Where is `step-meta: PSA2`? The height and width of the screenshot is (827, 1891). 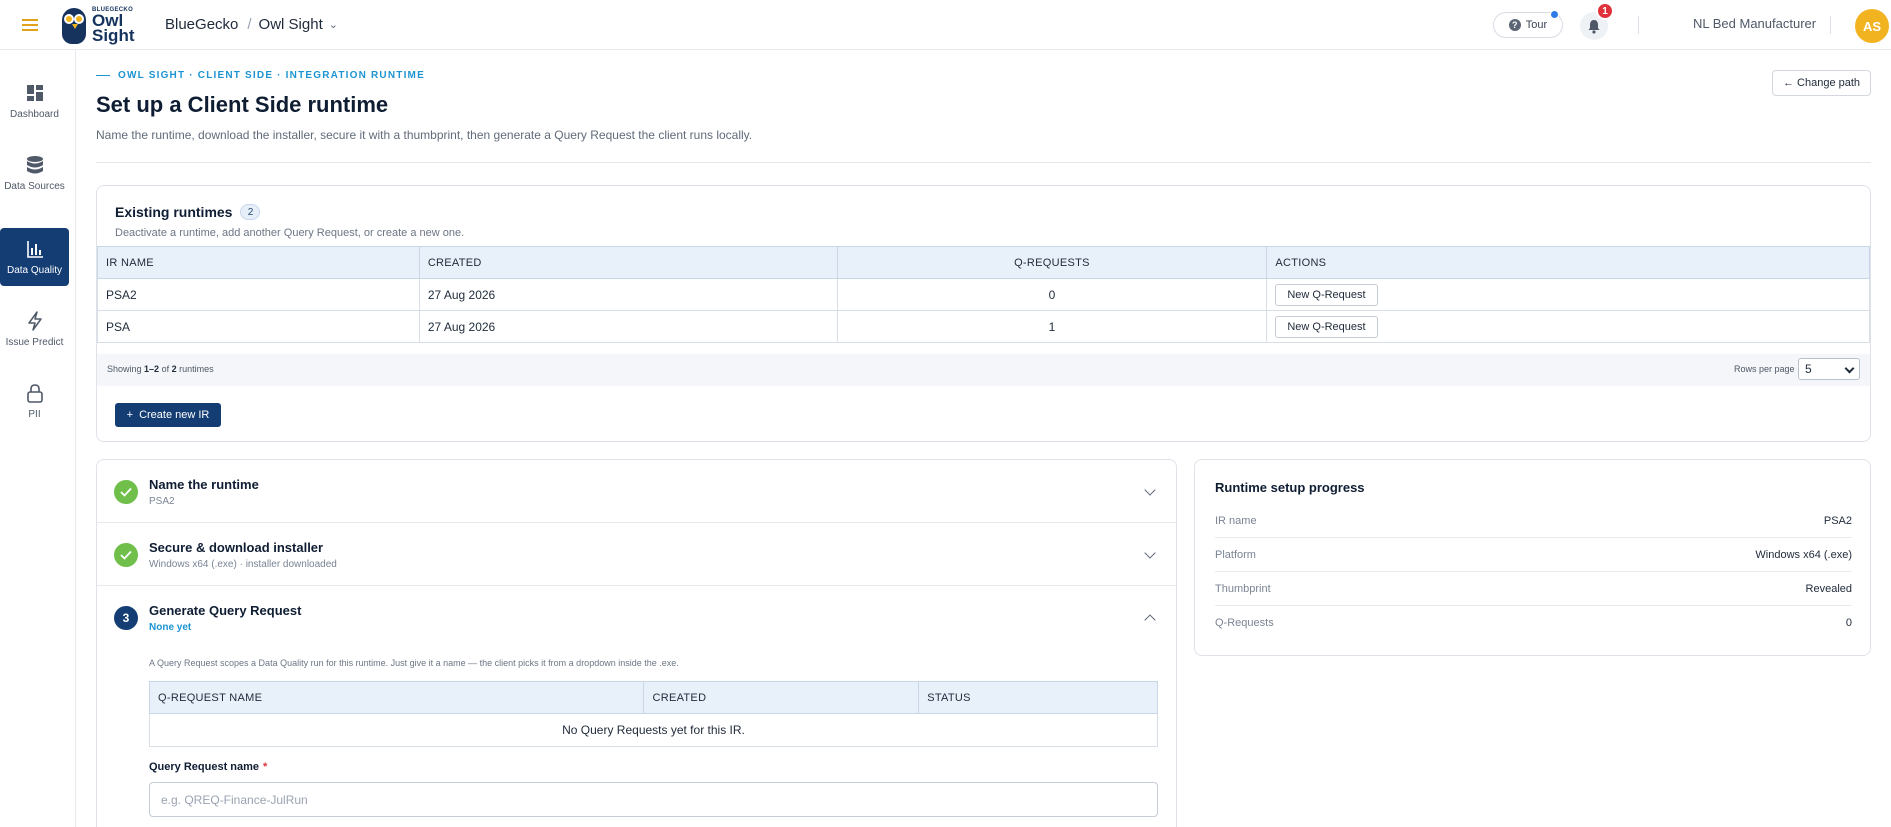
step-meta: PSA2 is located at coordinates (162, 501).